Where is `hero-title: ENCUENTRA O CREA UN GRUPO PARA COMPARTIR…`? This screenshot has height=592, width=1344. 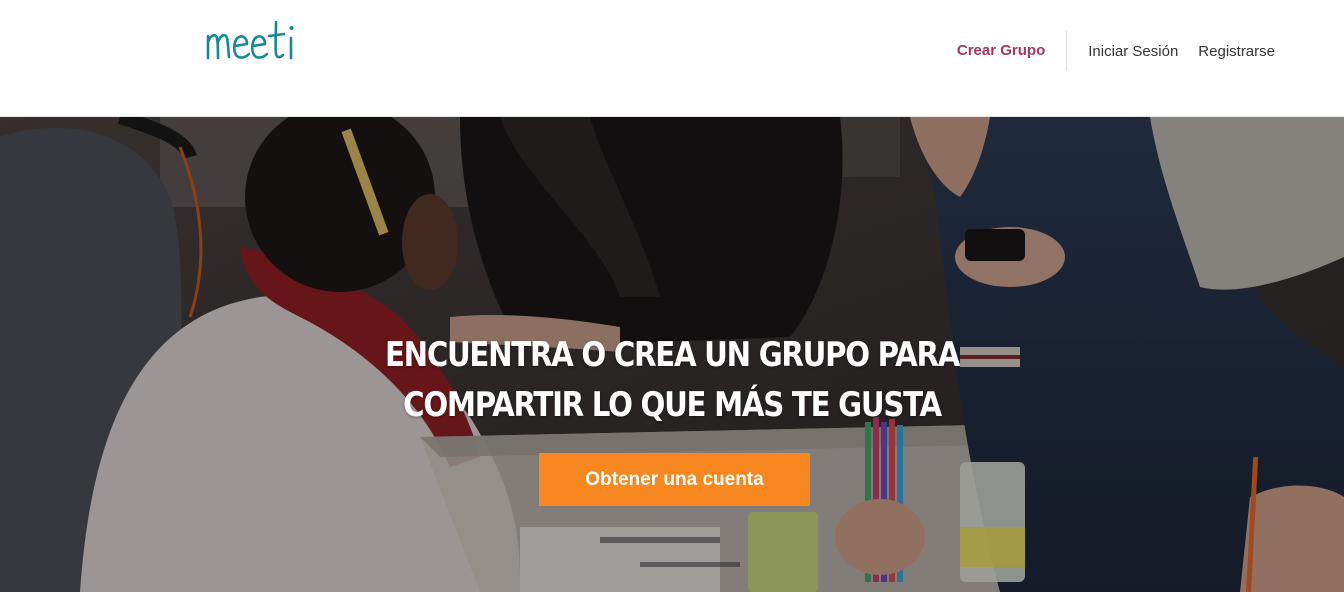
hero-title: ENCUENTRA O CREA UN GRUPO PARA COMPARTIR… is located at coordinates (672, 380).